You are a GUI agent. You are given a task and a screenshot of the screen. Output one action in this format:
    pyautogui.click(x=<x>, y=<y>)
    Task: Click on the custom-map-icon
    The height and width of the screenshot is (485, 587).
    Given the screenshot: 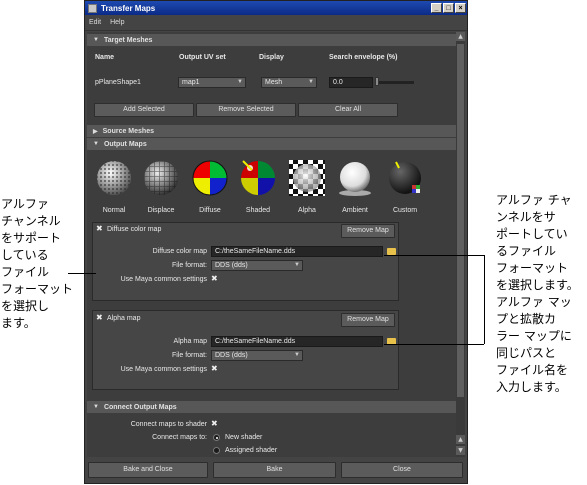 What is the action you would take?
    pyautogui.click(x=405, y=178)
    